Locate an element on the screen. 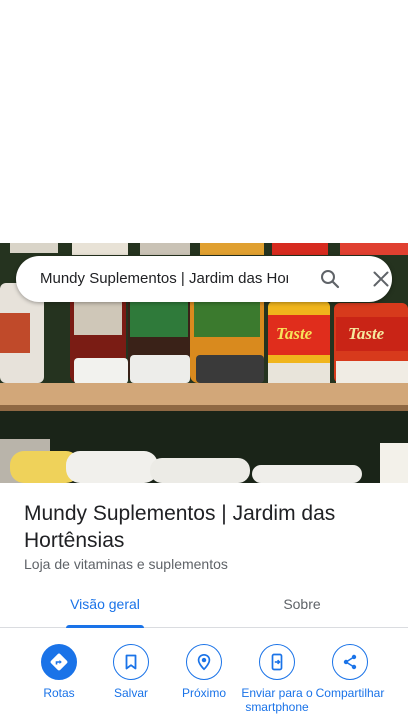  nearby-button: Próximo is located at coordinates (204, 672).